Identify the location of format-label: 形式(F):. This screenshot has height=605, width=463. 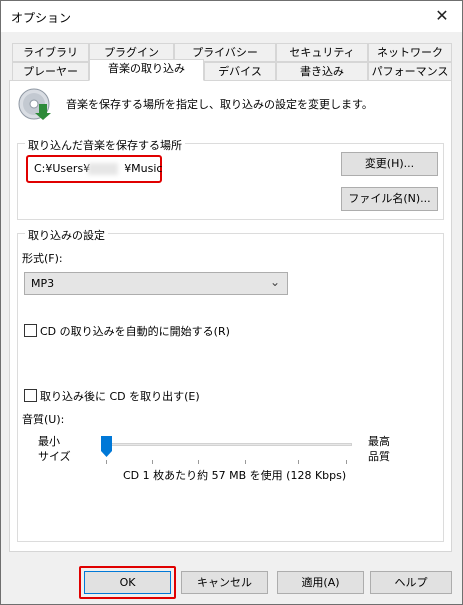
(42, 258).